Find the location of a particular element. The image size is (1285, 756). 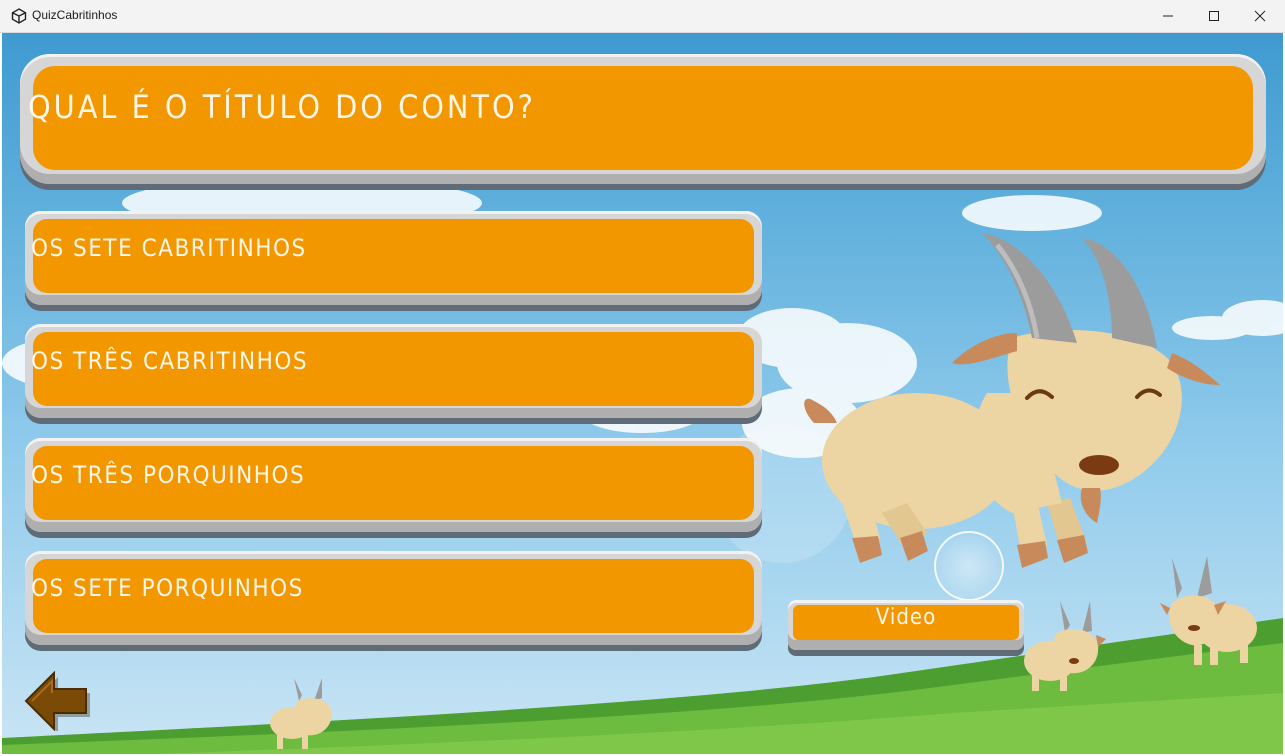

video-button: Video is located at coordinates (906, 625).